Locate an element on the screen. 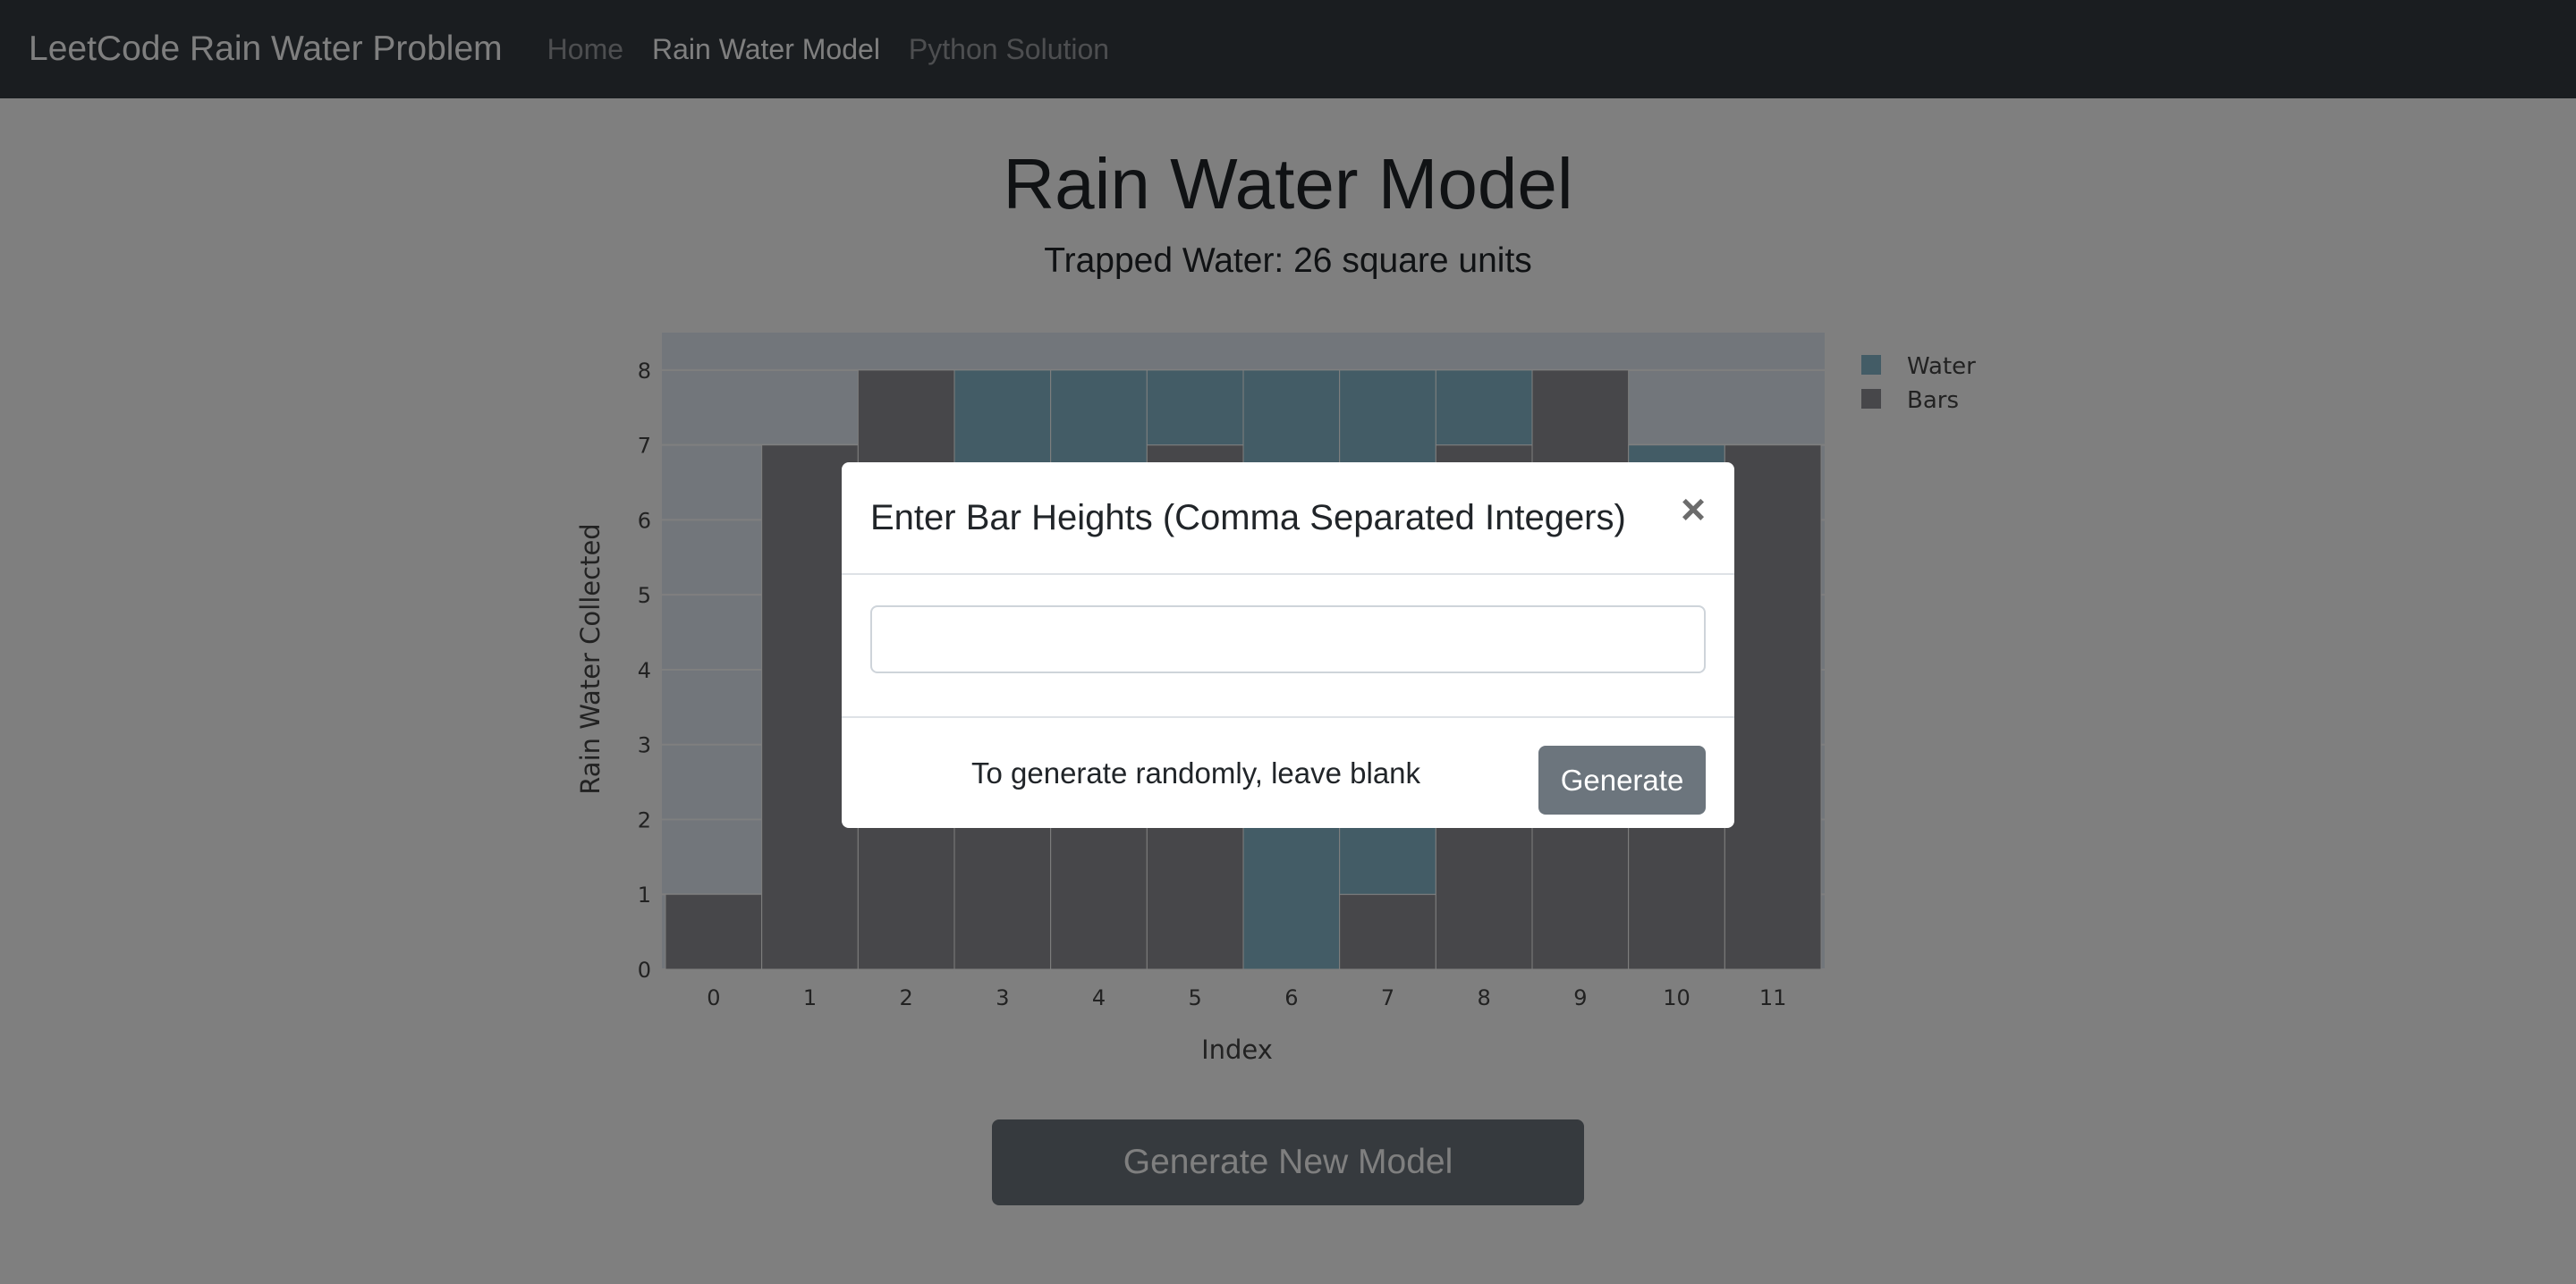  modal-body is located at coordinates (1288, 647).